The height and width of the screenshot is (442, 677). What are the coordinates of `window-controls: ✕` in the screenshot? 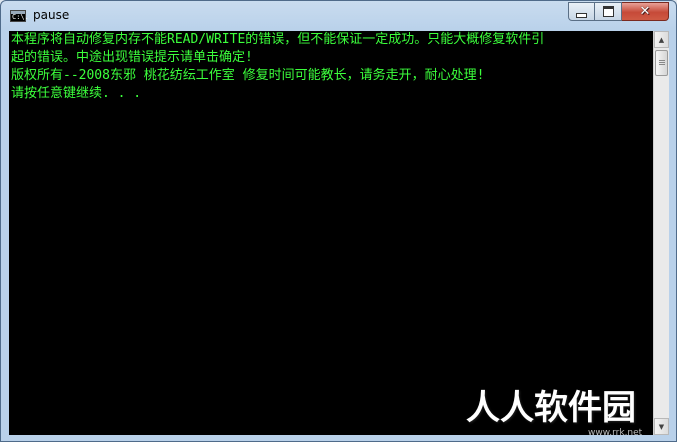 It's located at (618, 11).